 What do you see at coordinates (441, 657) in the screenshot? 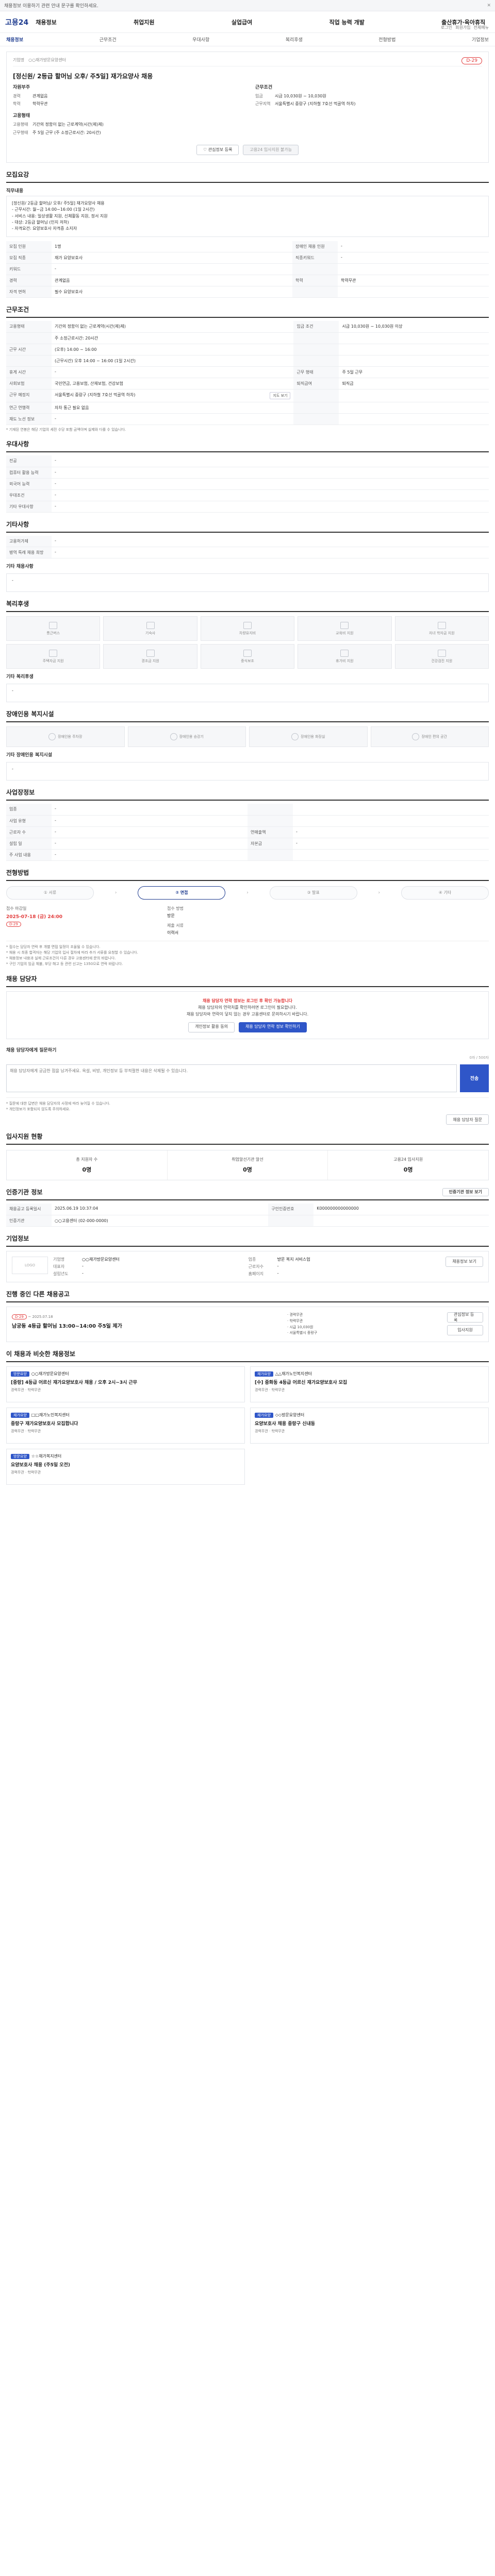
I see `welfare-item: 건강검진 지원` at bounding box center [441, 657].